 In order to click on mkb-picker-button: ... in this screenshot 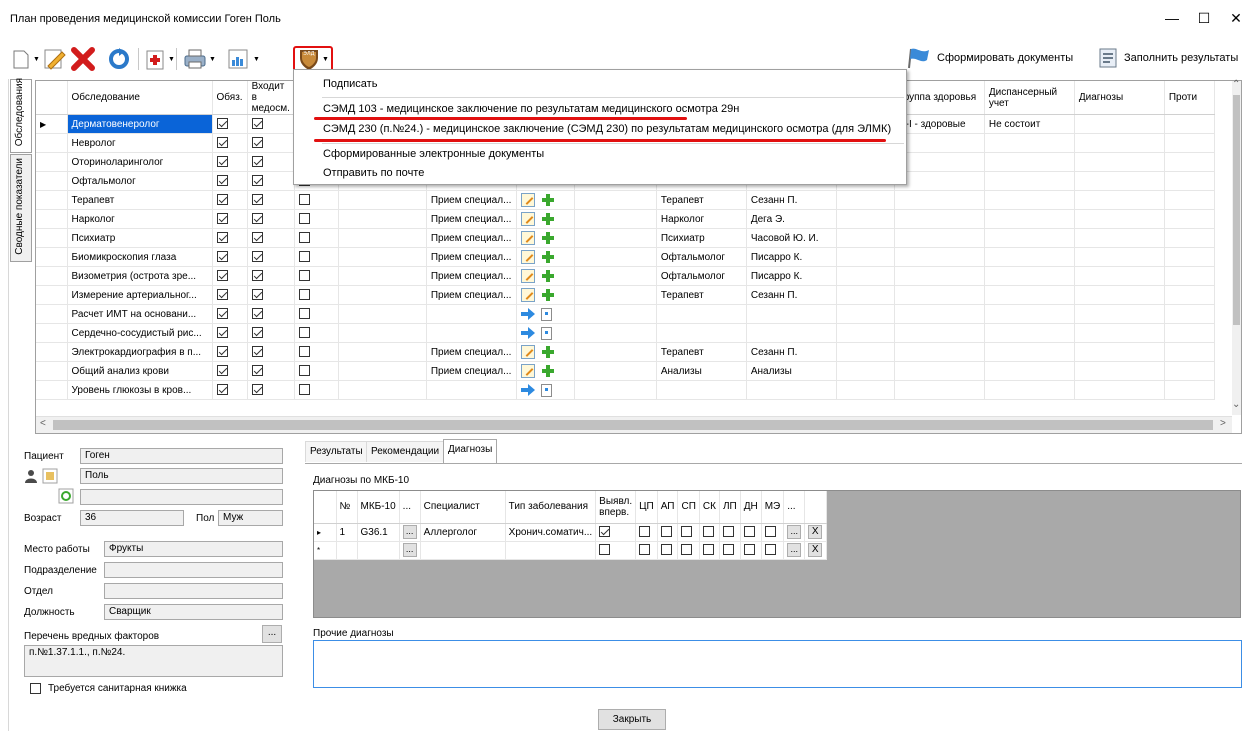, I will do `click(409, 532)`.